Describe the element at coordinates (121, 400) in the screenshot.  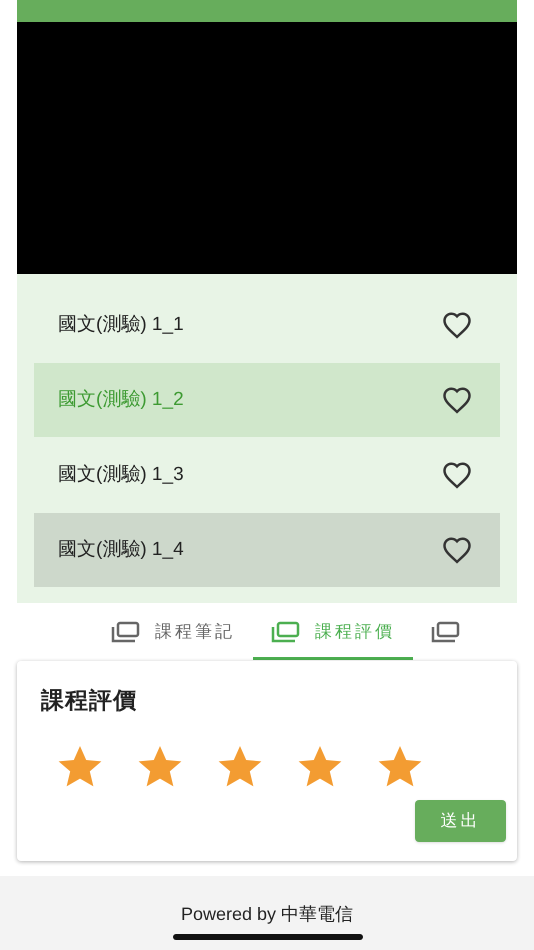
I see `lesson-title: 國文(測驗) 1_2` at that location.